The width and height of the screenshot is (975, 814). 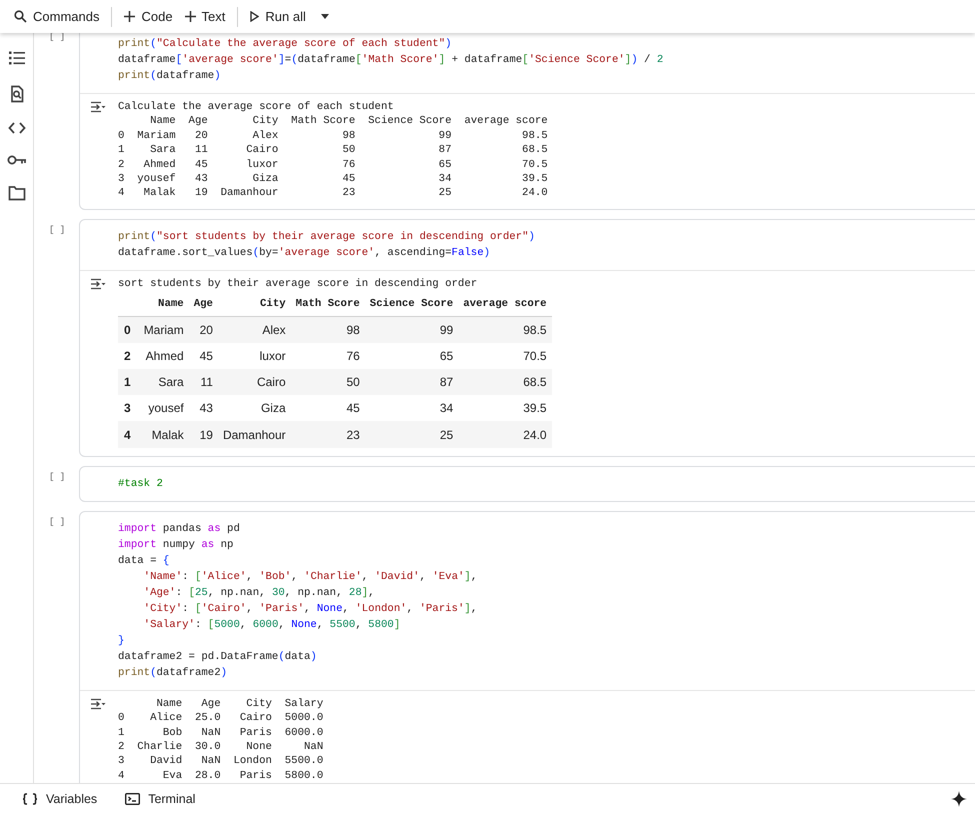 I want to click on terminal-icon, so click(x=132, y=799).